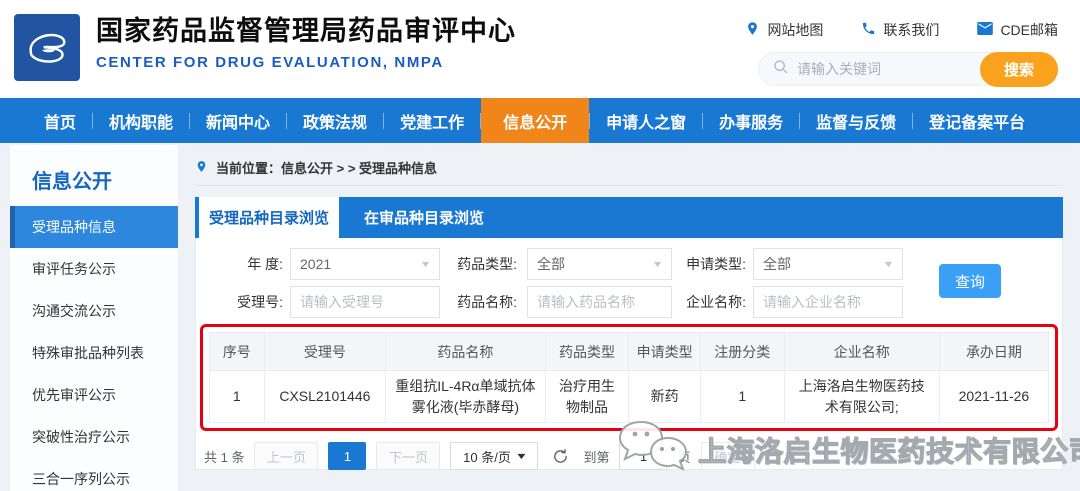 The image size is (1080, 491). Describe the element at coordinates (94, 311) in the screenshot. I see `sidebar-item-communication: 沟通交流公示` at that location.